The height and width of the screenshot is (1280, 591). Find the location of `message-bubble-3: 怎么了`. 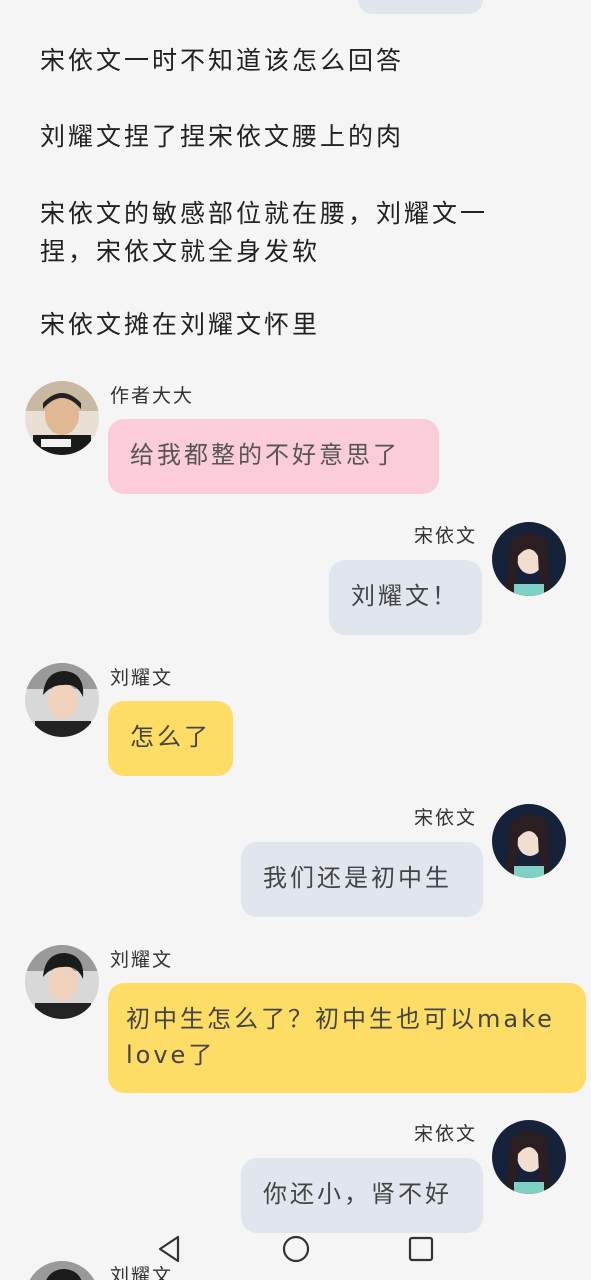

message-bubble-3: 怎么了 is located at coordinates (170, 738).